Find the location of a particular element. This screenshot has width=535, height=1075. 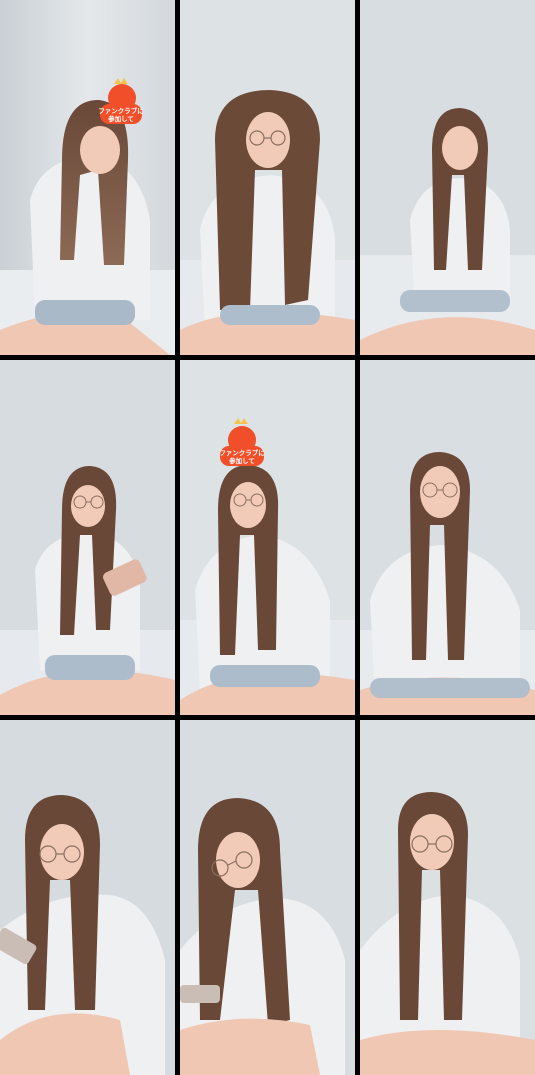

frame-r3c2 is located at coordinates (267, 897).